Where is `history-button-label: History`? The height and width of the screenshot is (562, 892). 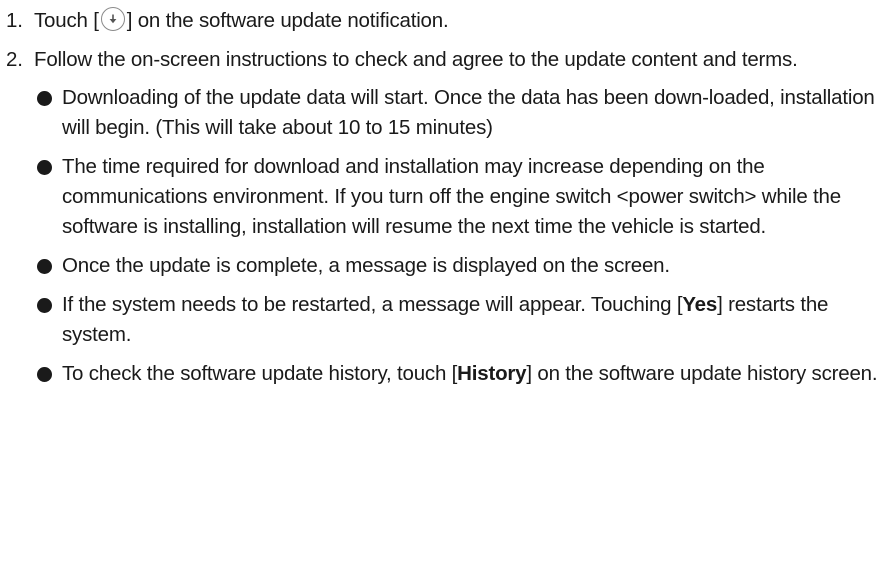
history-button-label: History is located at coordinates (492, 373).